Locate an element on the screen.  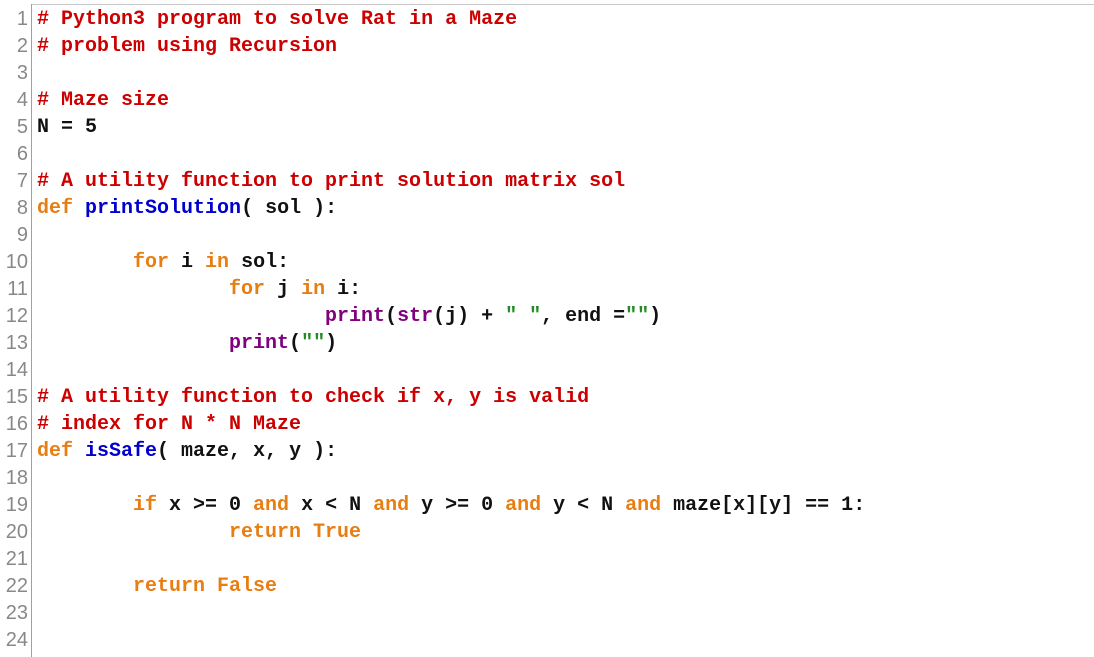
code-token: sol: is located at coordinates (259, 262).